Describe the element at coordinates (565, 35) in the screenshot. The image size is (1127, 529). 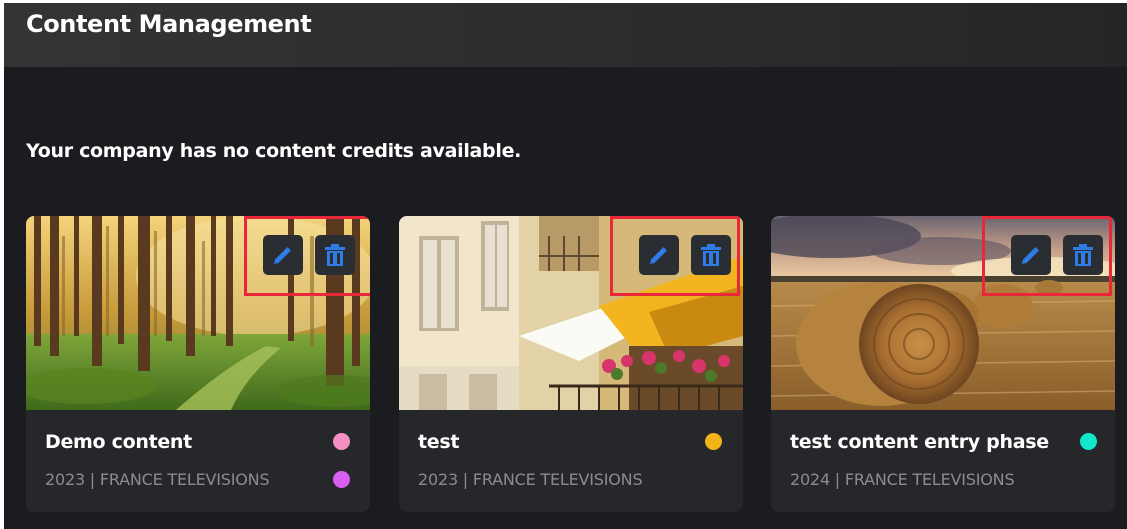
I see `page-header: Content Management` at that location.